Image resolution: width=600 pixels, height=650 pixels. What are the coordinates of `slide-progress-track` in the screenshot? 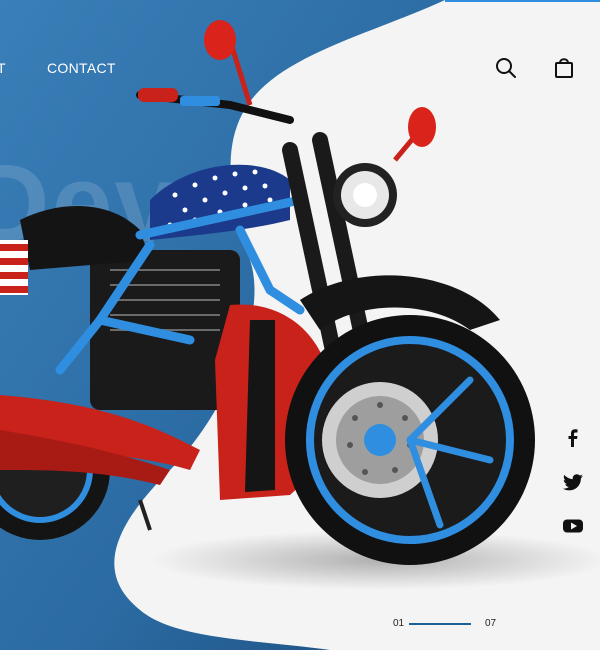 It's located at (440, 624).